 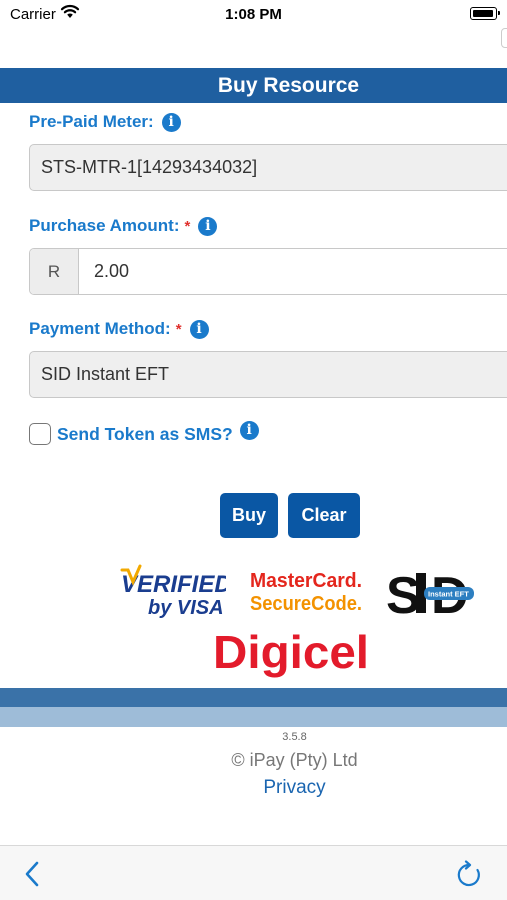 I want to click on digicel-text: Digicel, so click(x=291, y=652).